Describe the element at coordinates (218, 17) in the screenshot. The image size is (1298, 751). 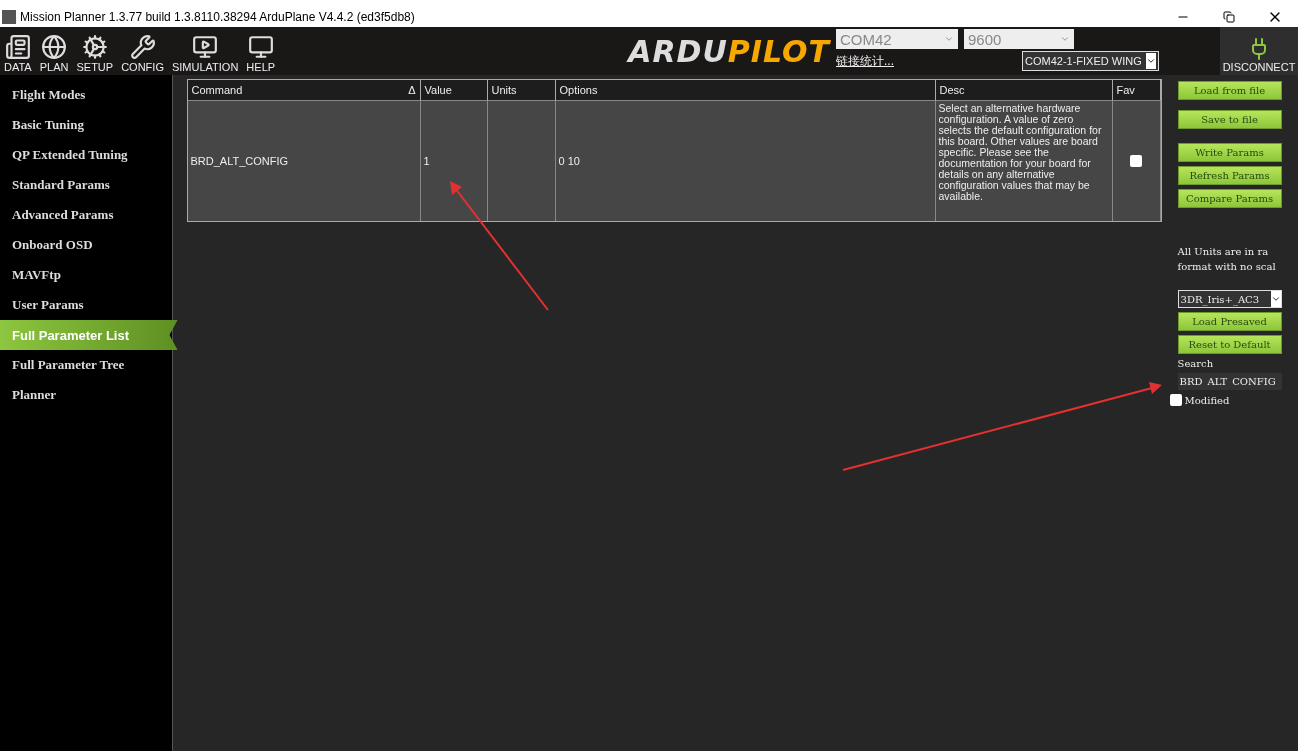
I see `window-title: Mission Planner 1.3.77 build 1.3.8110.38294 ArduPlane V4.4.2 (ed3f5db8)` at that location.